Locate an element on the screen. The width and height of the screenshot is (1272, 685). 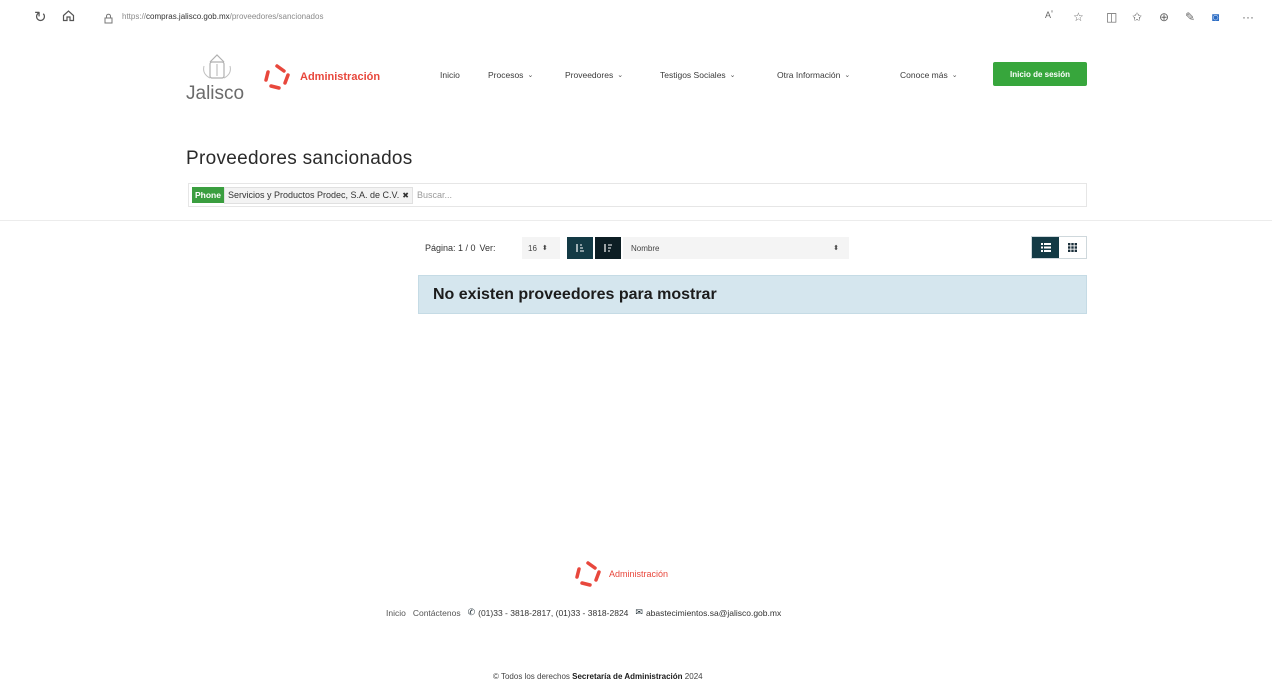
nav-item-procesos: Procesos ⌄ is located at coordinates (510, 75).